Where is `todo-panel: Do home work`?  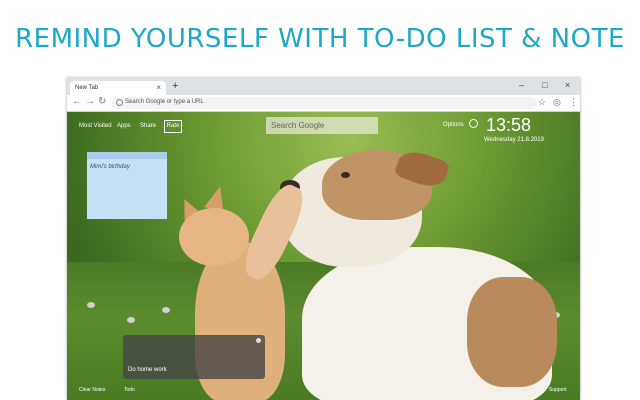 todo-panel: Do home work is located at coordinates (194, 357).